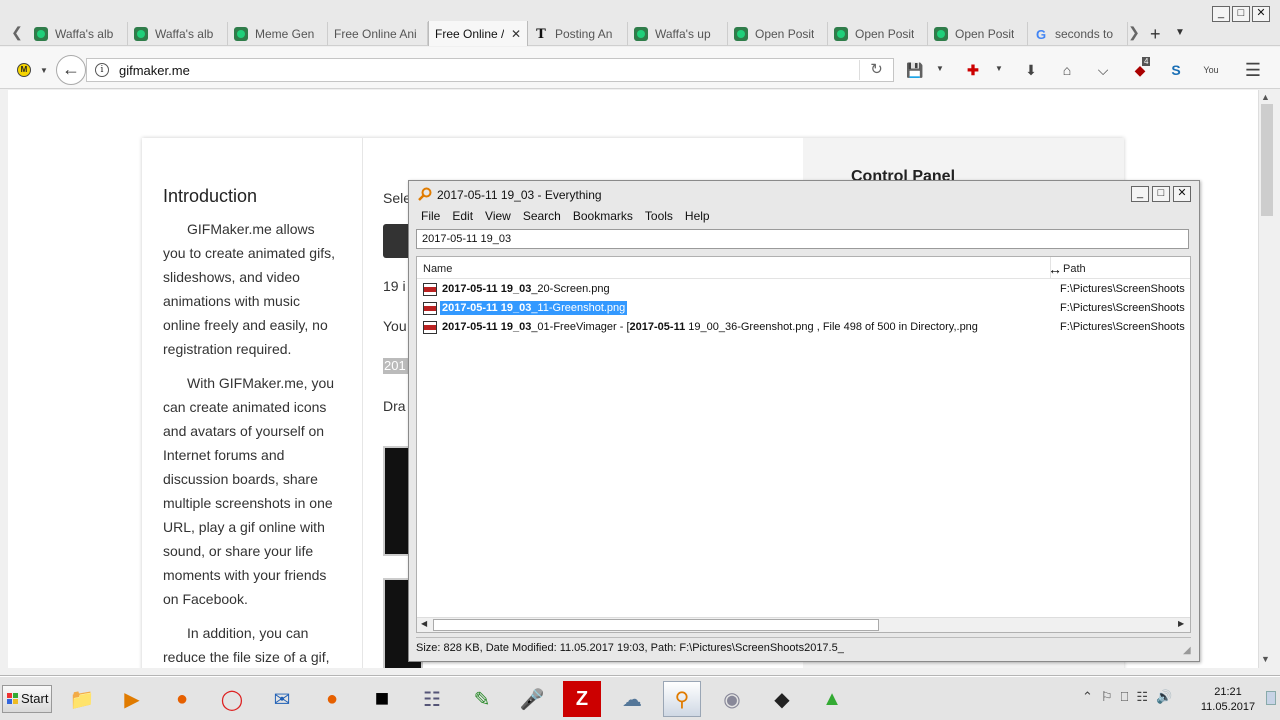 Image resolution: width=1280 pixels, height=720 pixels. I want to click on new-tab-icon: +, so click(1155, 34).